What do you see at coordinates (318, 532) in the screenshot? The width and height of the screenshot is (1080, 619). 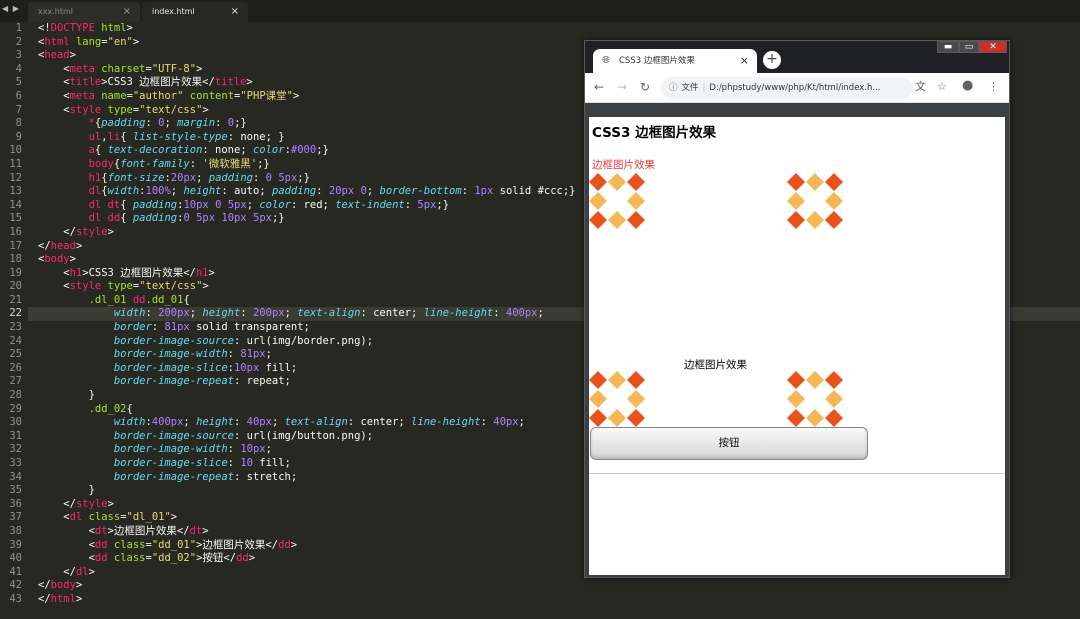 I see `code-line: <dt>边框图片效果</dt>` at bounding box center [318, 532].